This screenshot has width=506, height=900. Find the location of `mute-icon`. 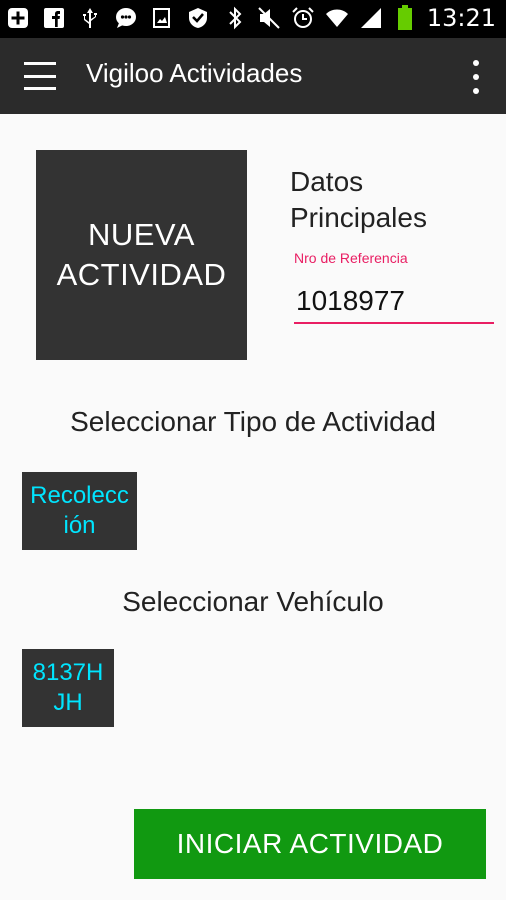

mute-icon is located at coordinates (269, 18).